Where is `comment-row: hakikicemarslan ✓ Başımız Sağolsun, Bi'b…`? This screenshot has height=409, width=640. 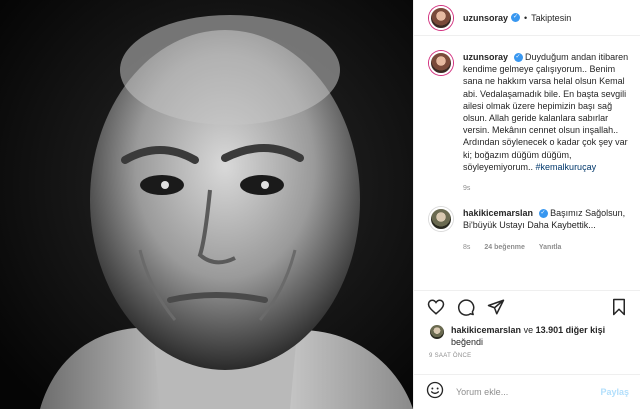 comment-row: hakikicemarslan ✓ Başımız Sağolsun, Bi'b… is located at coordinates (529, 230).